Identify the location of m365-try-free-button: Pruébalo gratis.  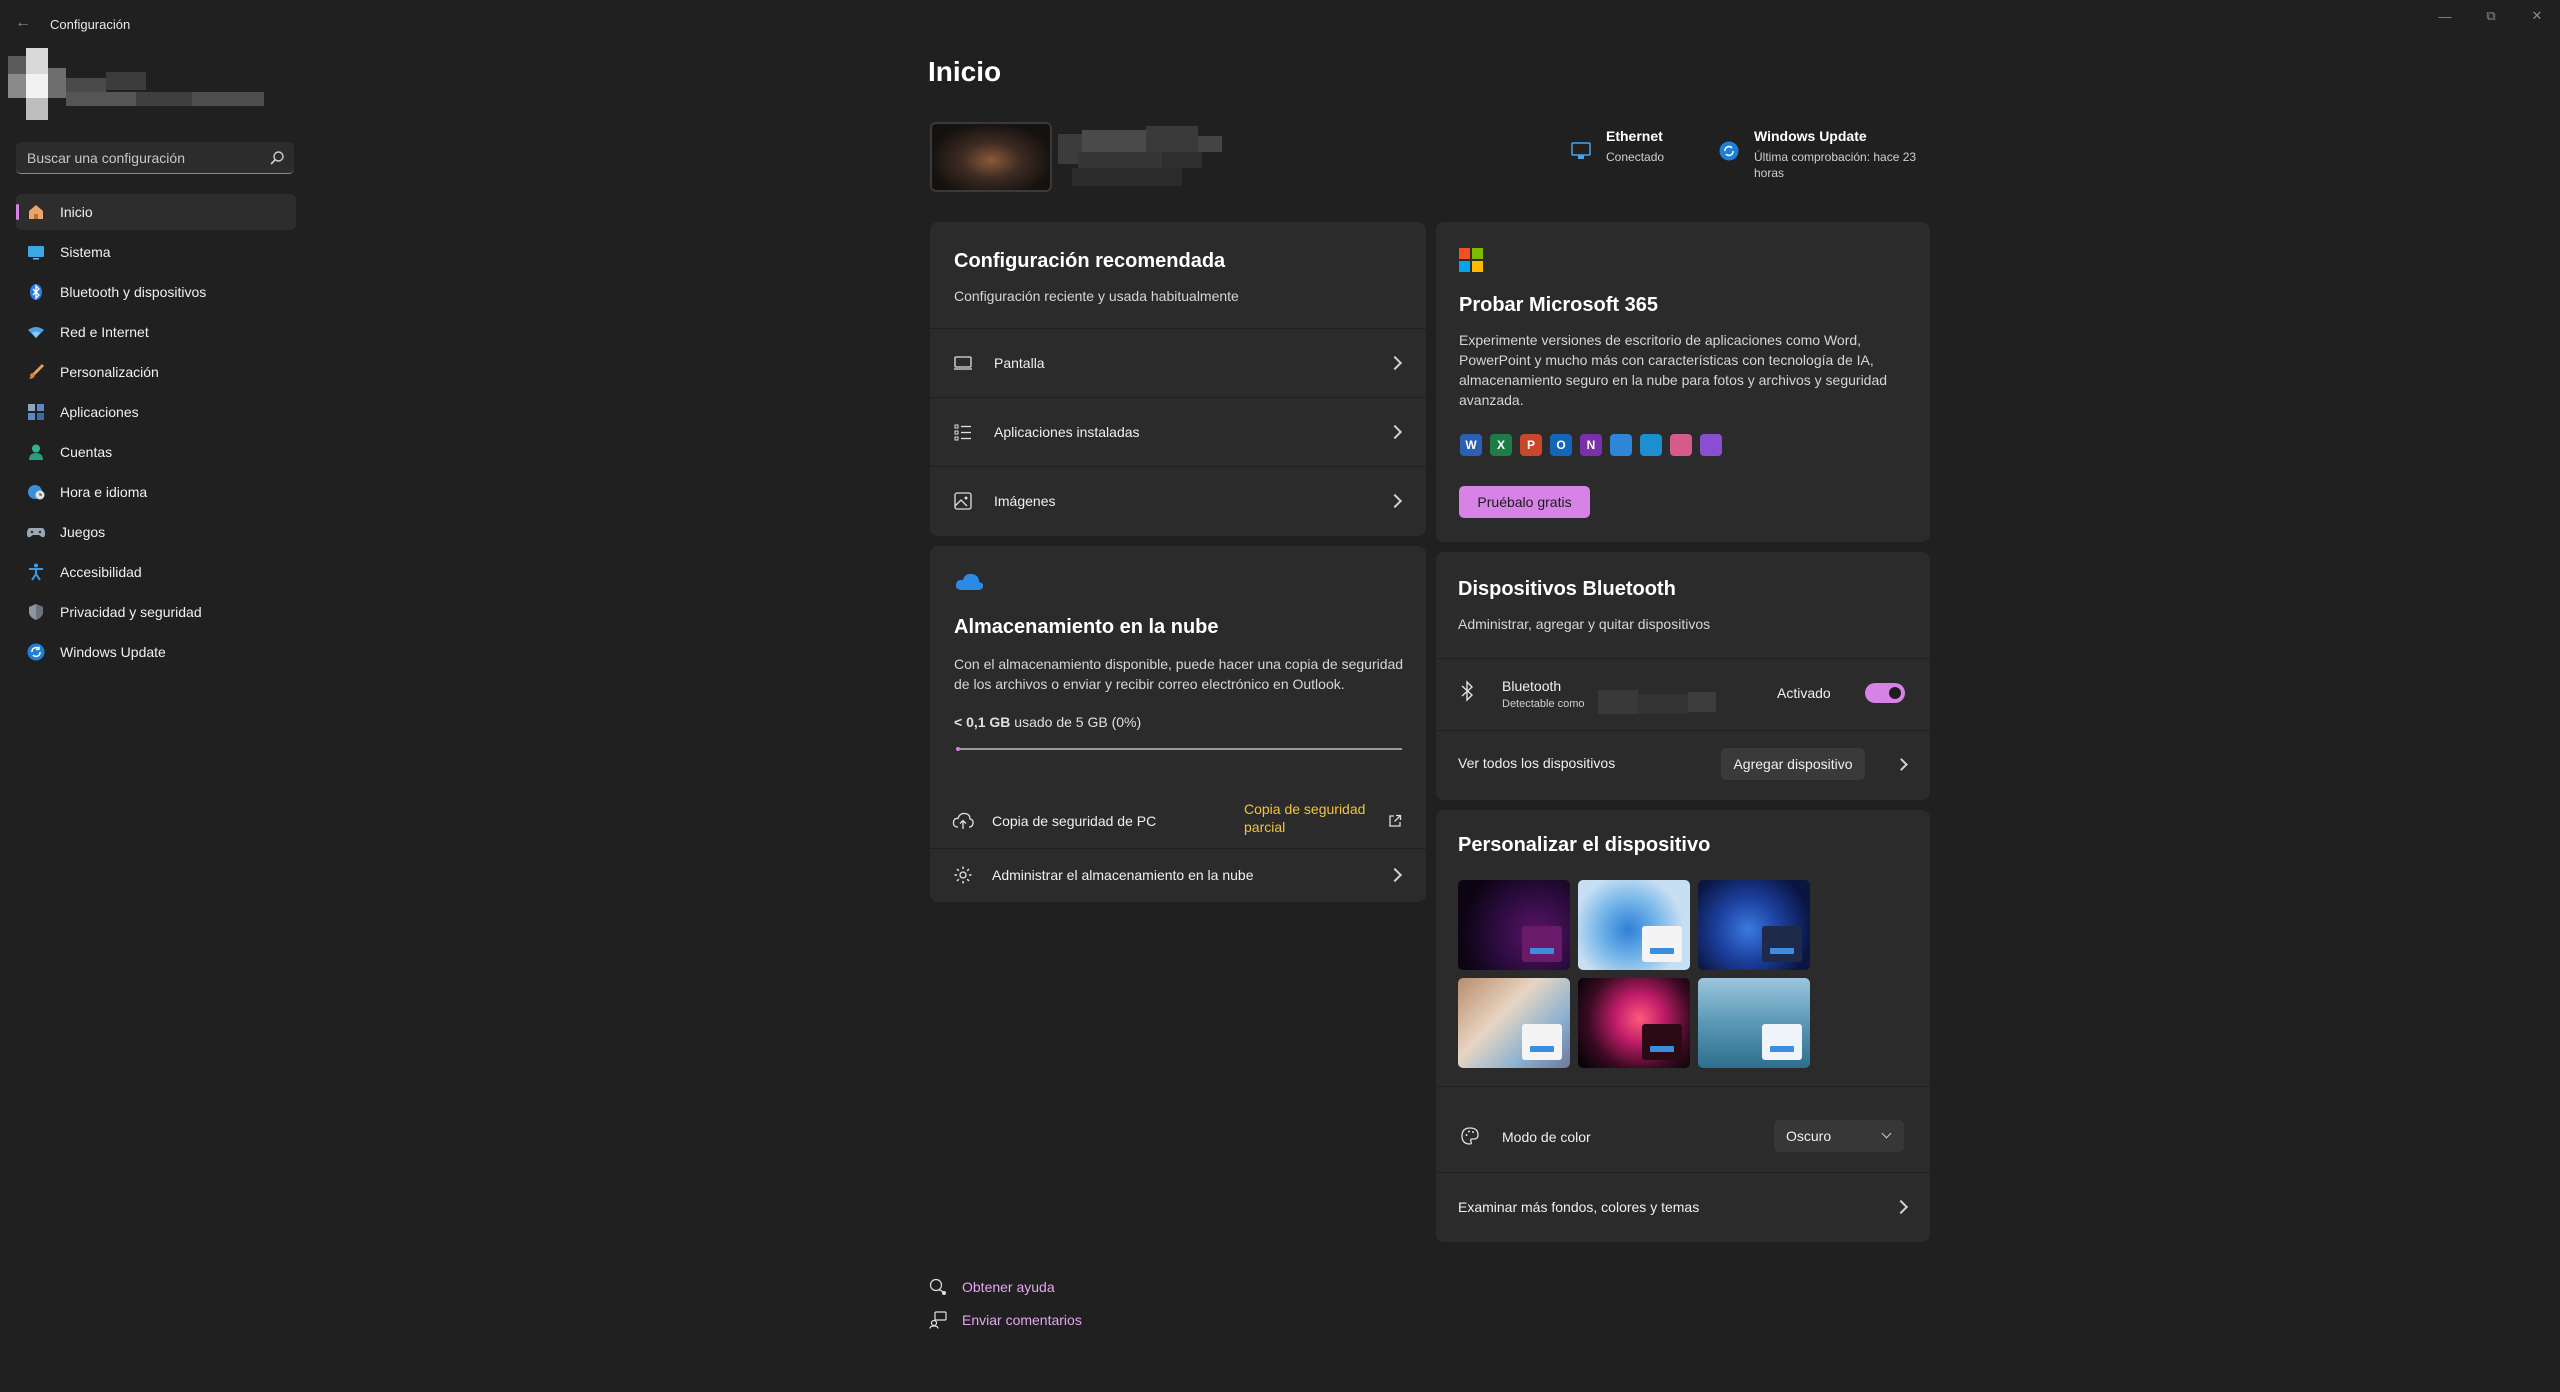
(1524, 502).